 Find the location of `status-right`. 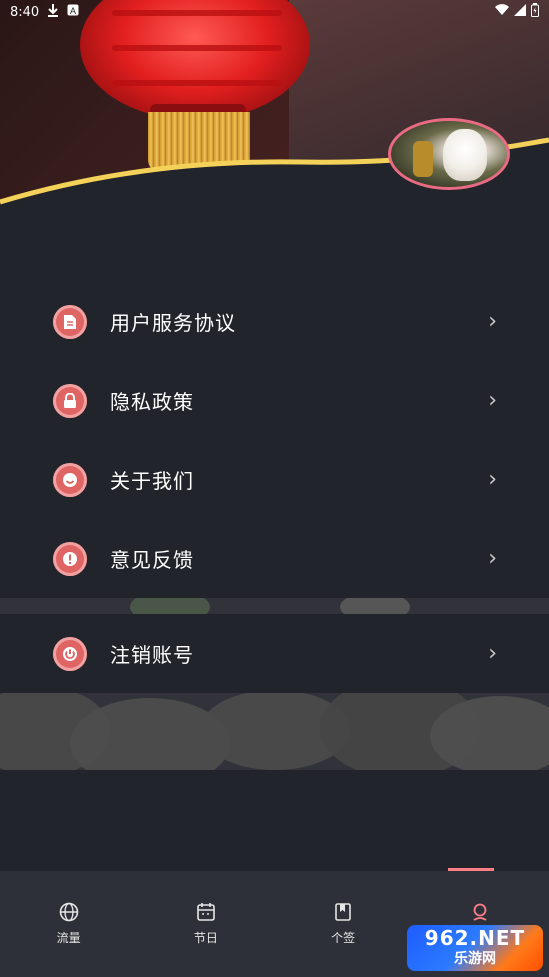

status-right is located at coordinates (517, 12).